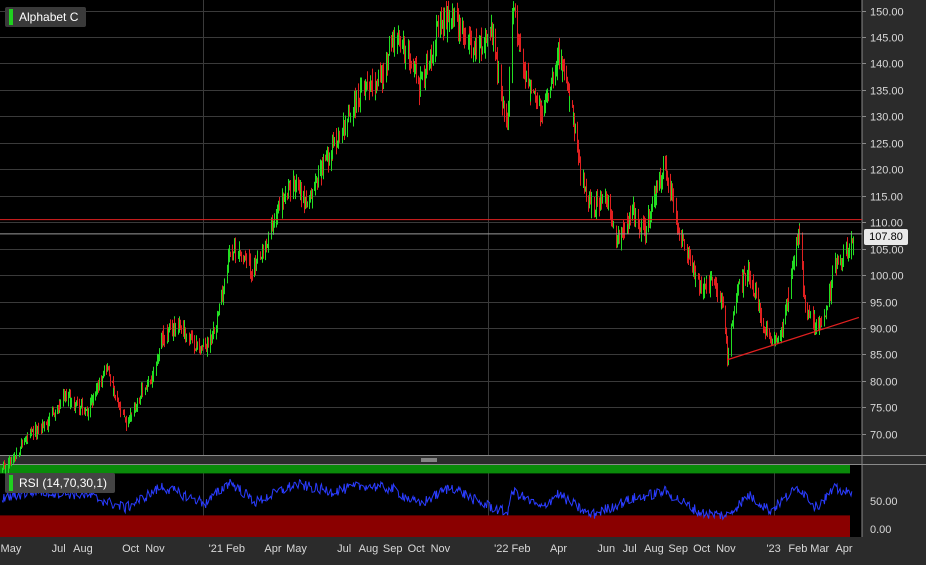  Describe the element at coordinates (887, 39) in the screenshot. I see `price-tick-label: 145.00` at that location.